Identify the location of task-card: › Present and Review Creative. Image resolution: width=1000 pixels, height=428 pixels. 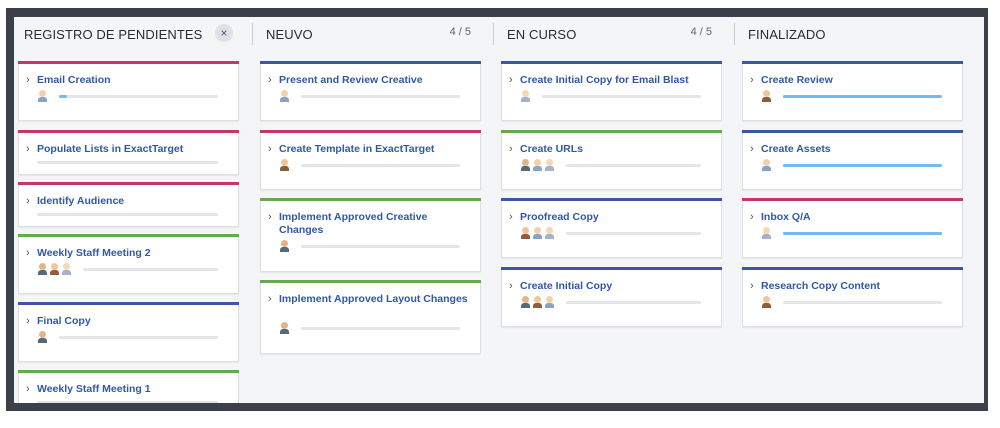
(370, 91).